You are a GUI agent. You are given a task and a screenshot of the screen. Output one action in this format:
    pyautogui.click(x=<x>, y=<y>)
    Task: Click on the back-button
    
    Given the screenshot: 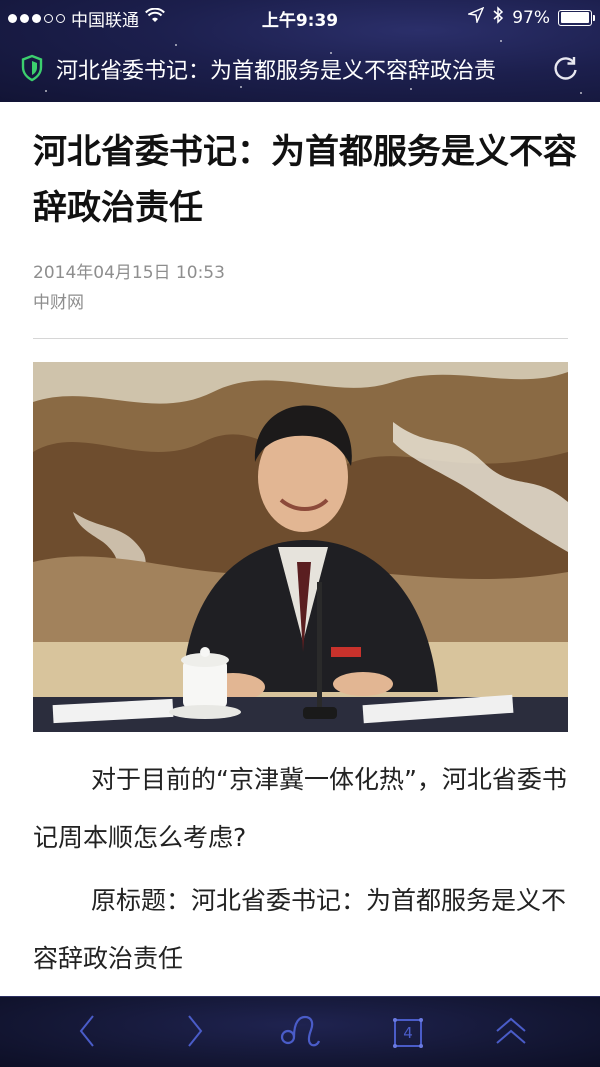 What is the action you would take?
    pyautogui.click(x=87, y=1033)
    